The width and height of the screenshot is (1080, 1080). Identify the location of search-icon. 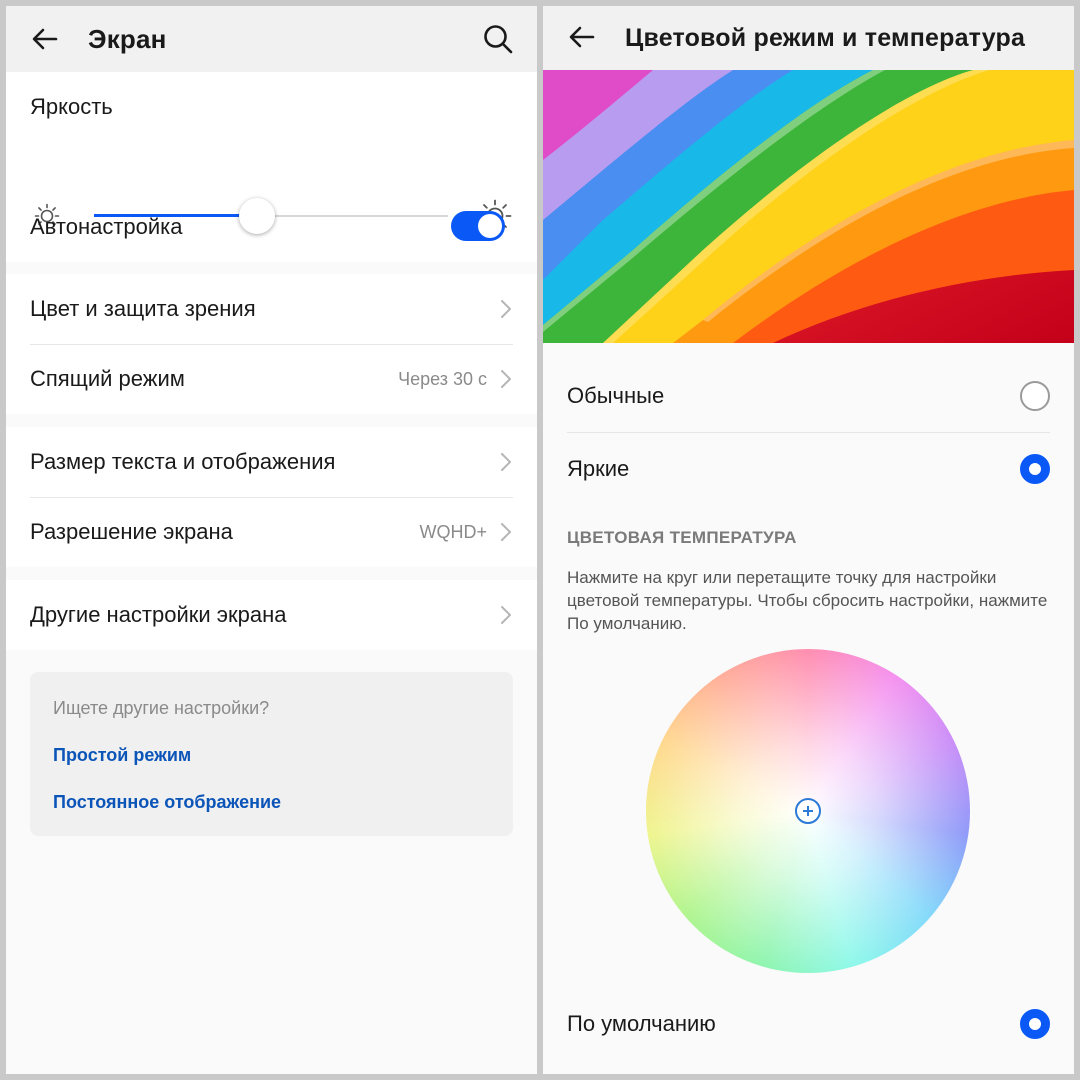
(498, 39).